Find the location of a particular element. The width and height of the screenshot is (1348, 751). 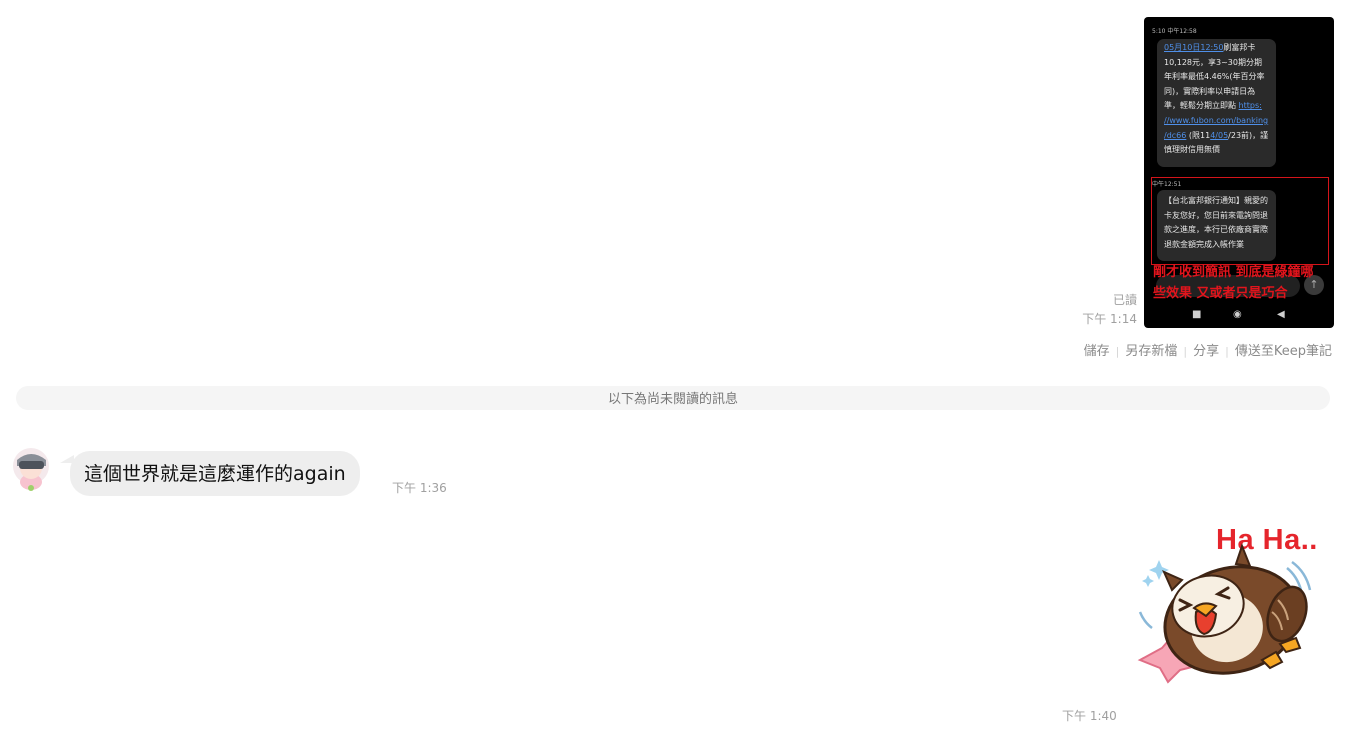

sms-line: 準，輕鬆分期立即點 https: is located at coordinates (1213, 106).